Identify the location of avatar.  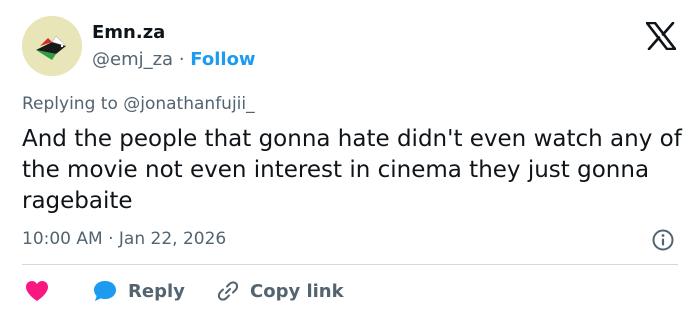
(52, 46).